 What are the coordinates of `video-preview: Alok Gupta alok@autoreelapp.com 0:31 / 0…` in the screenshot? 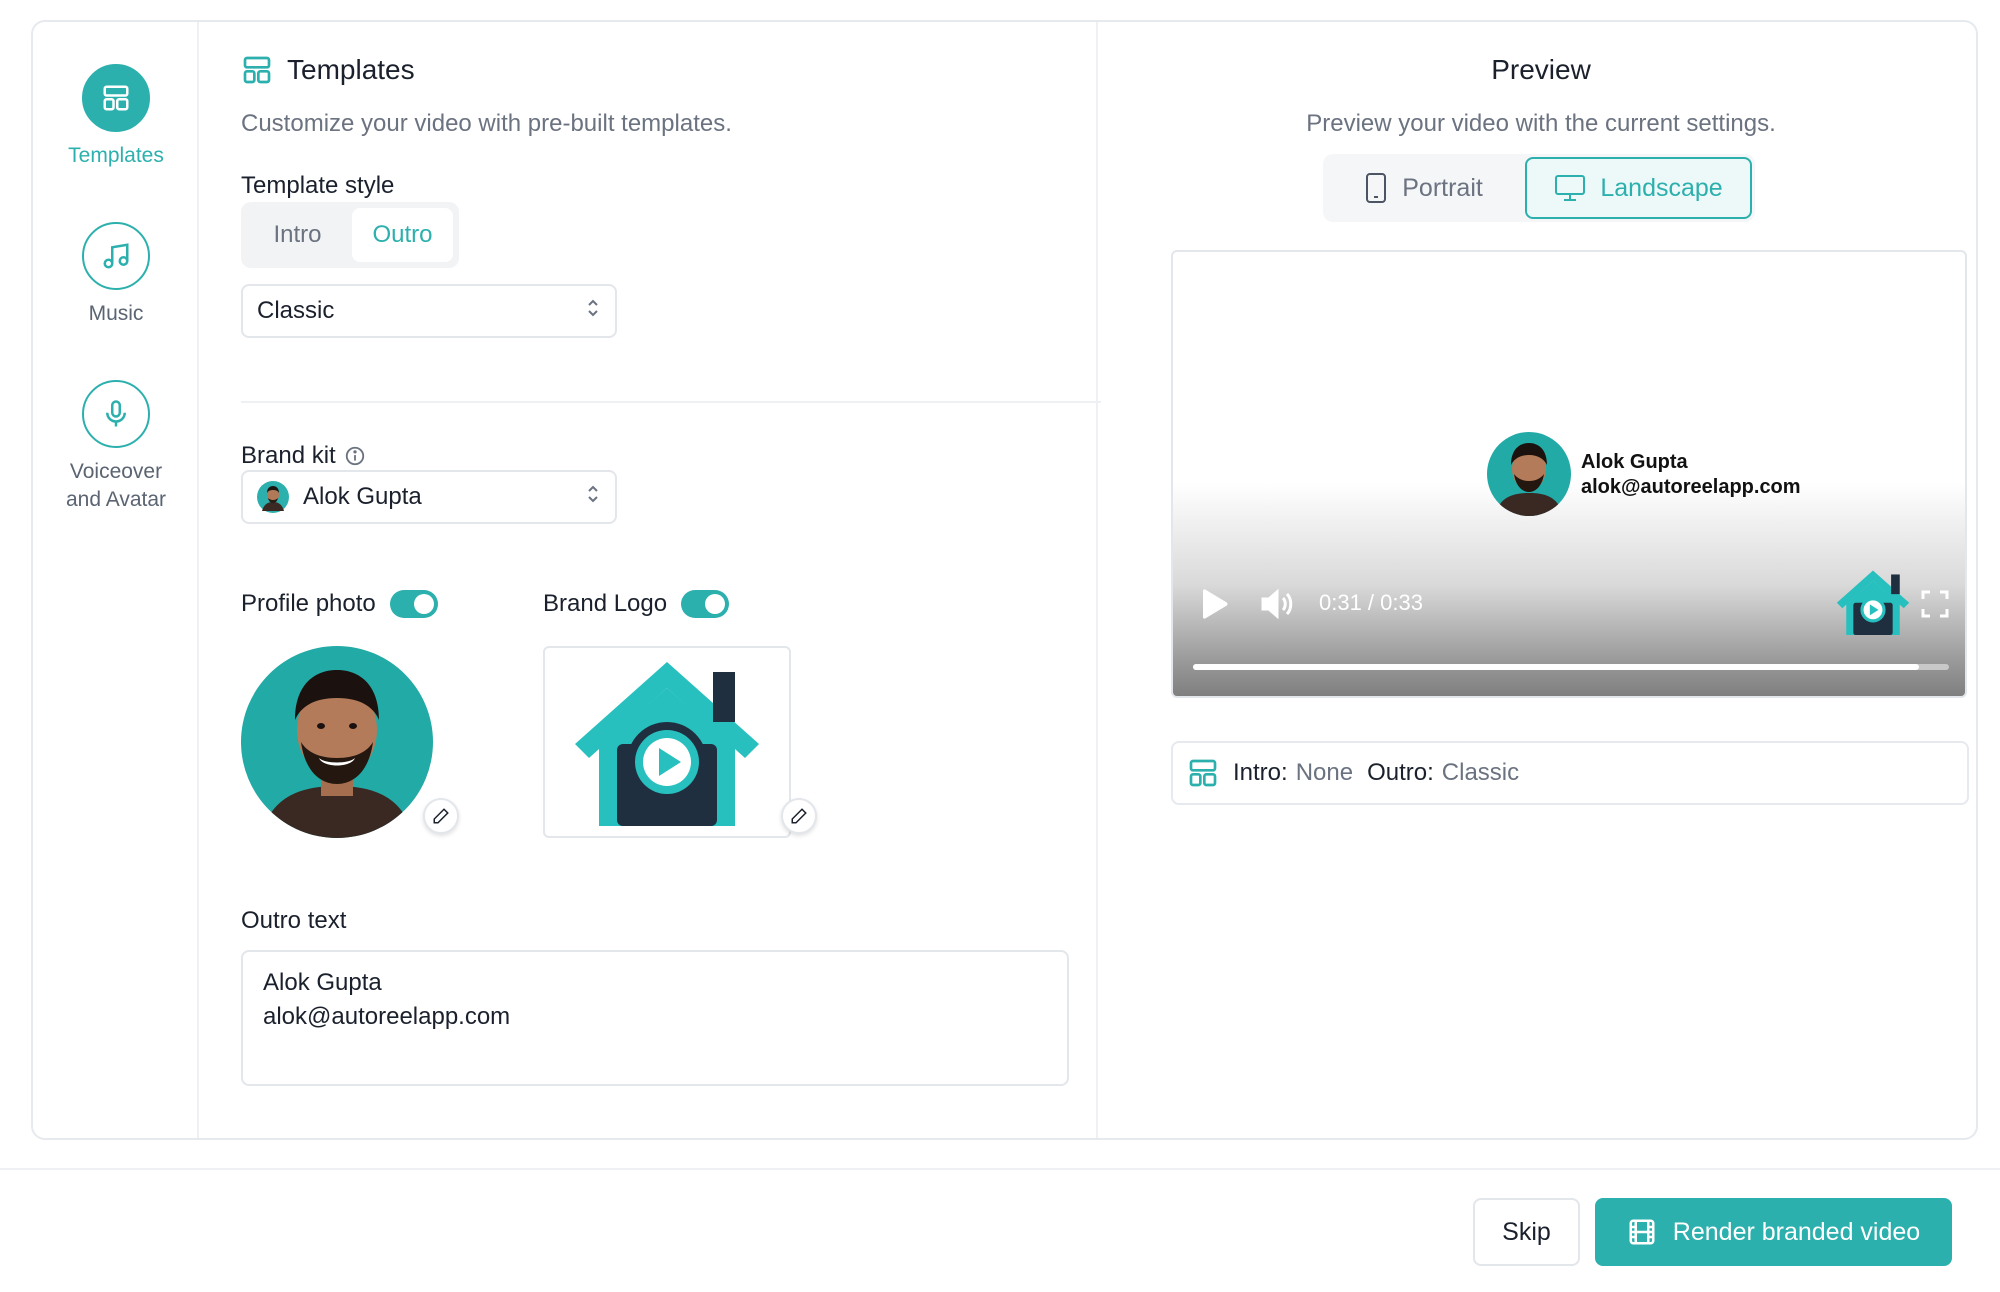 It's located at (1569, 474).